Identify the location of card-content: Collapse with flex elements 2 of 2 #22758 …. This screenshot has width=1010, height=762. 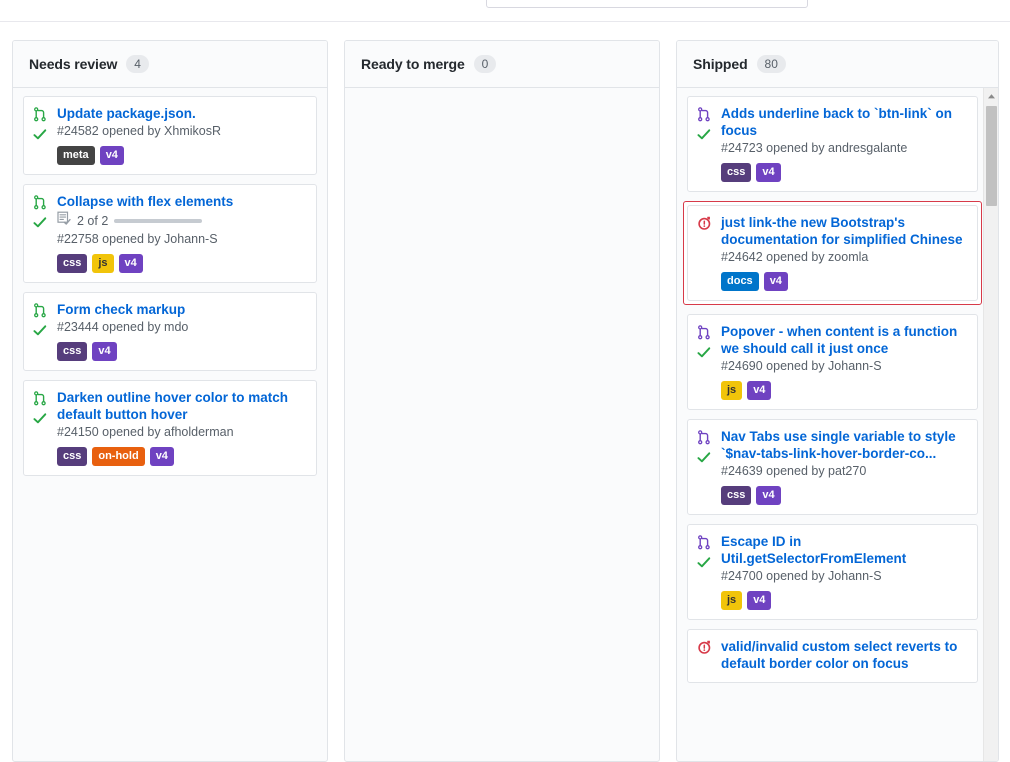
(181, 233).